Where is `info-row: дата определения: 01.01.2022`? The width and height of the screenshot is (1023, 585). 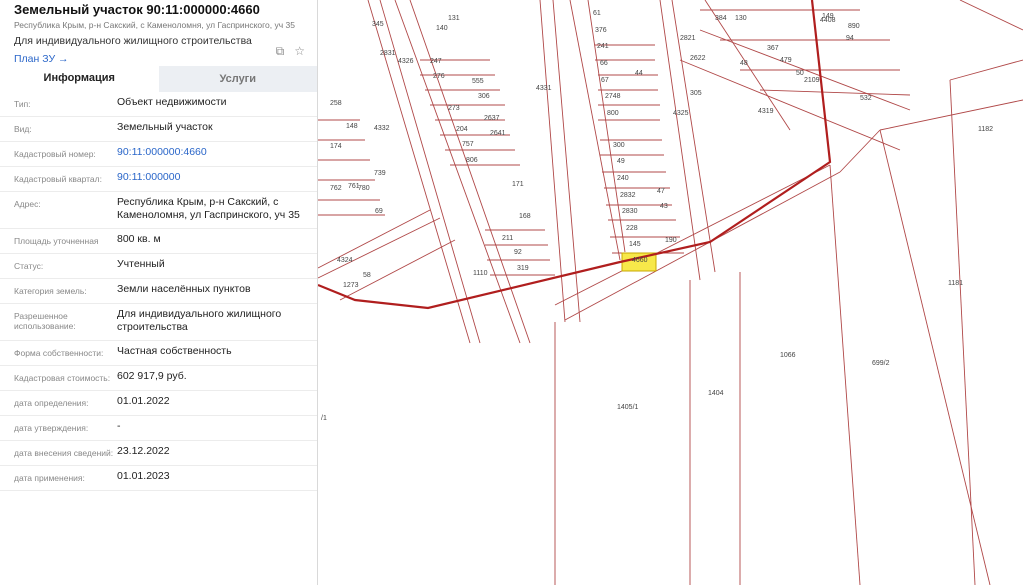
info-row: дата определения: 01.01.2022 is located at coordinates (158, 403).